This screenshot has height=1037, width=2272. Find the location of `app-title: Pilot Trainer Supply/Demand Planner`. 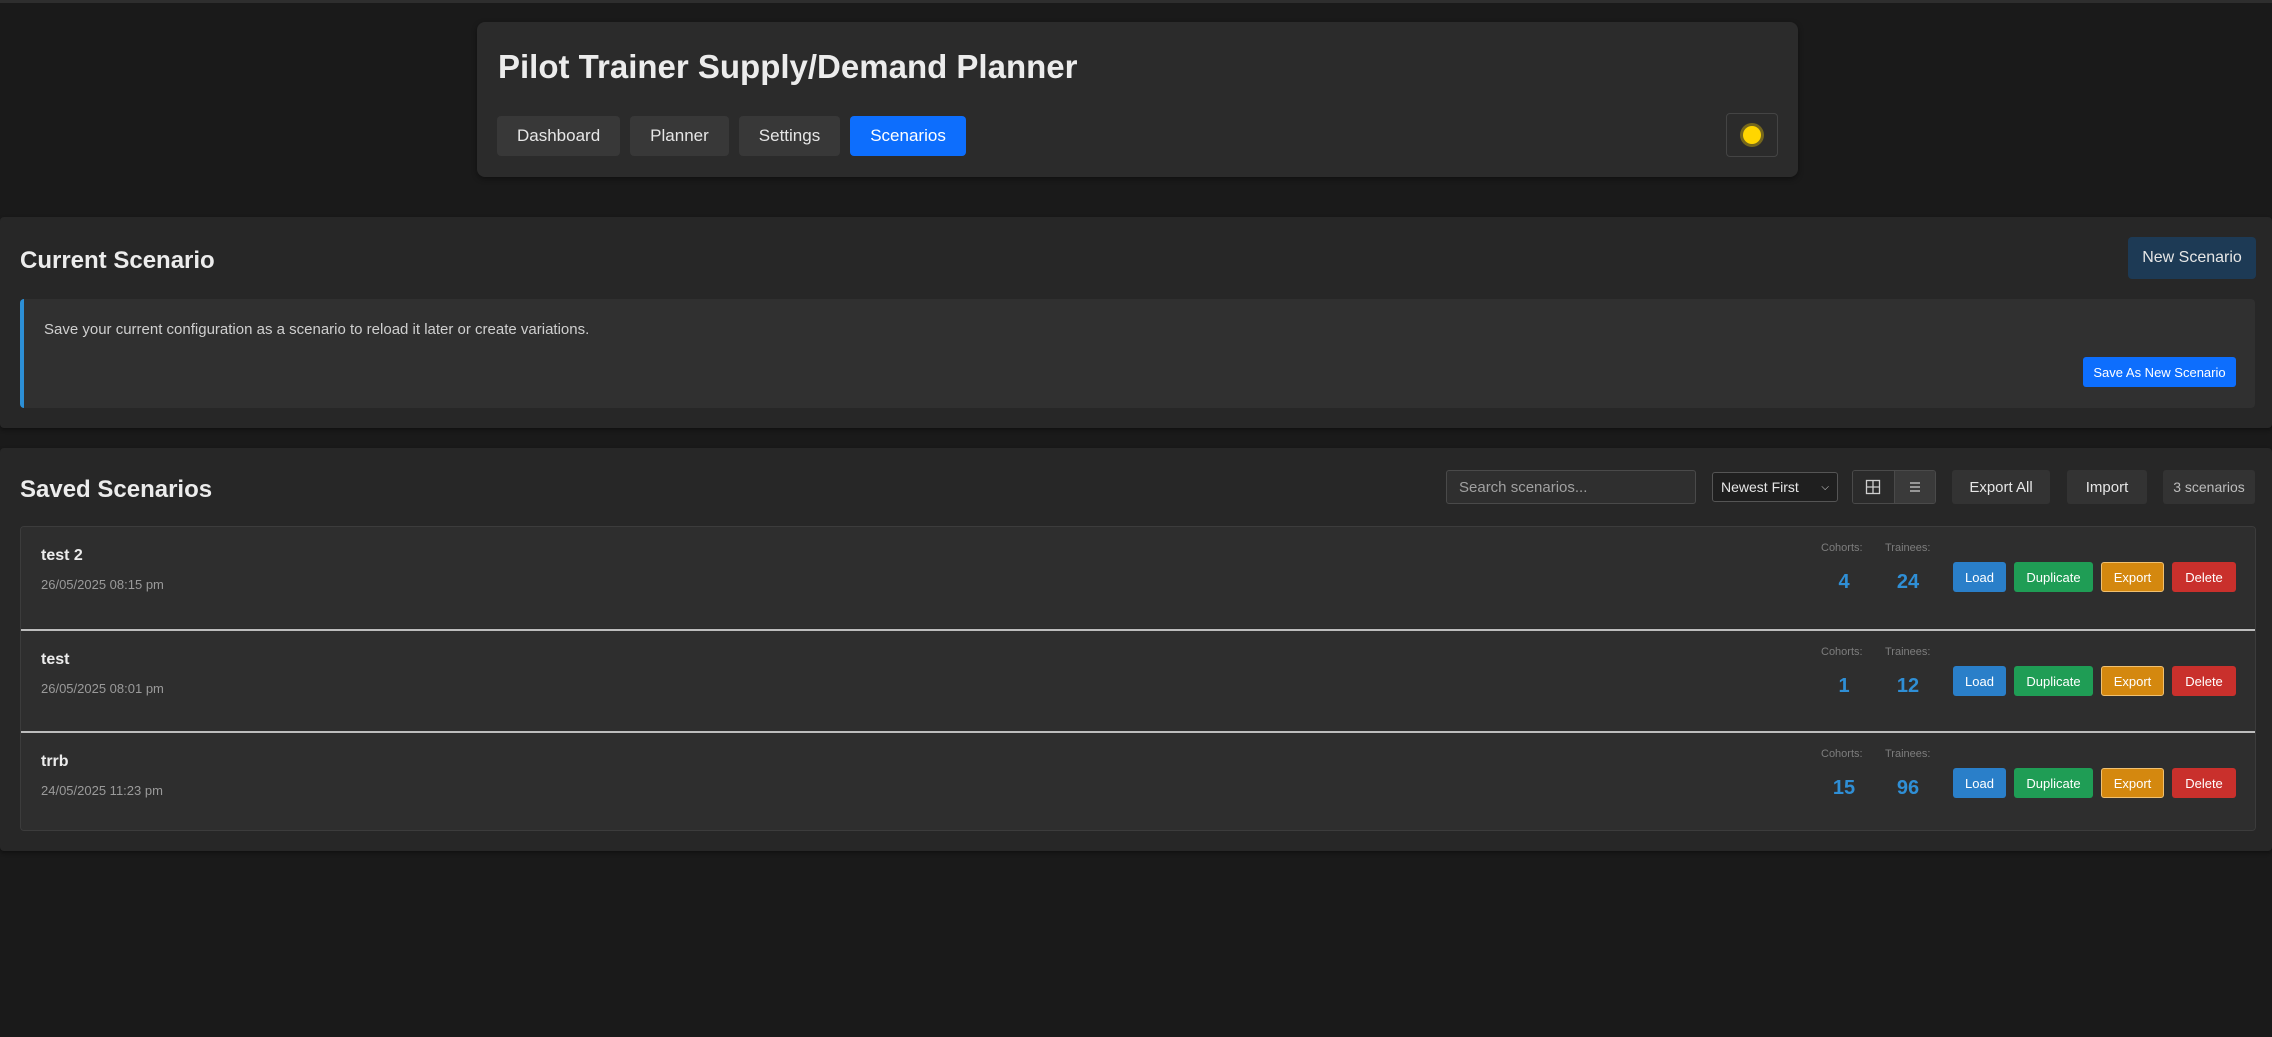

app-title: Pilot Trainer Supply/Demand Planner is located at coordinates (788, 66).